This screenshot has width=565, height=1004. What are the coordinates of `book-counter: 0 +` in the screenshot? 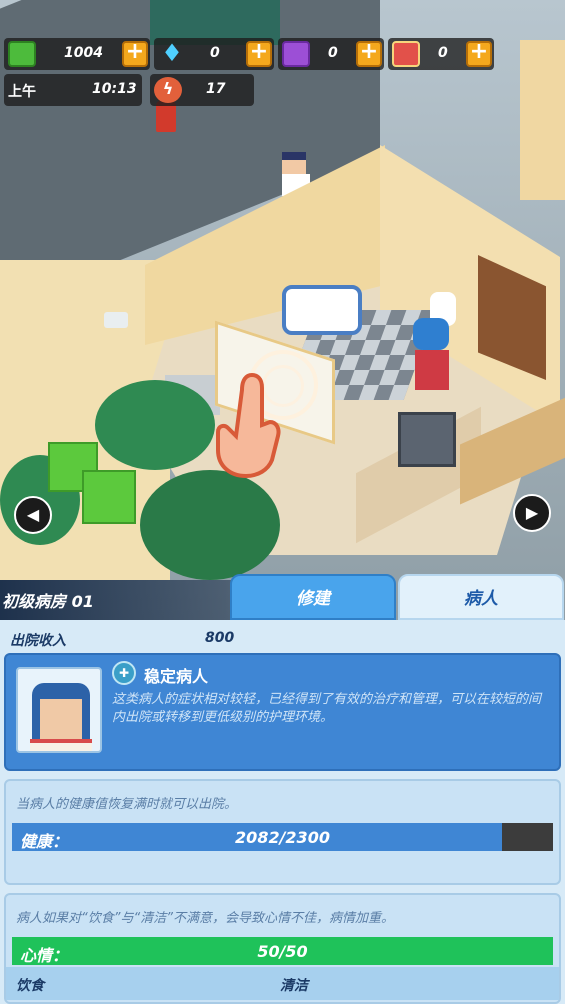 It's located at (331, 54).